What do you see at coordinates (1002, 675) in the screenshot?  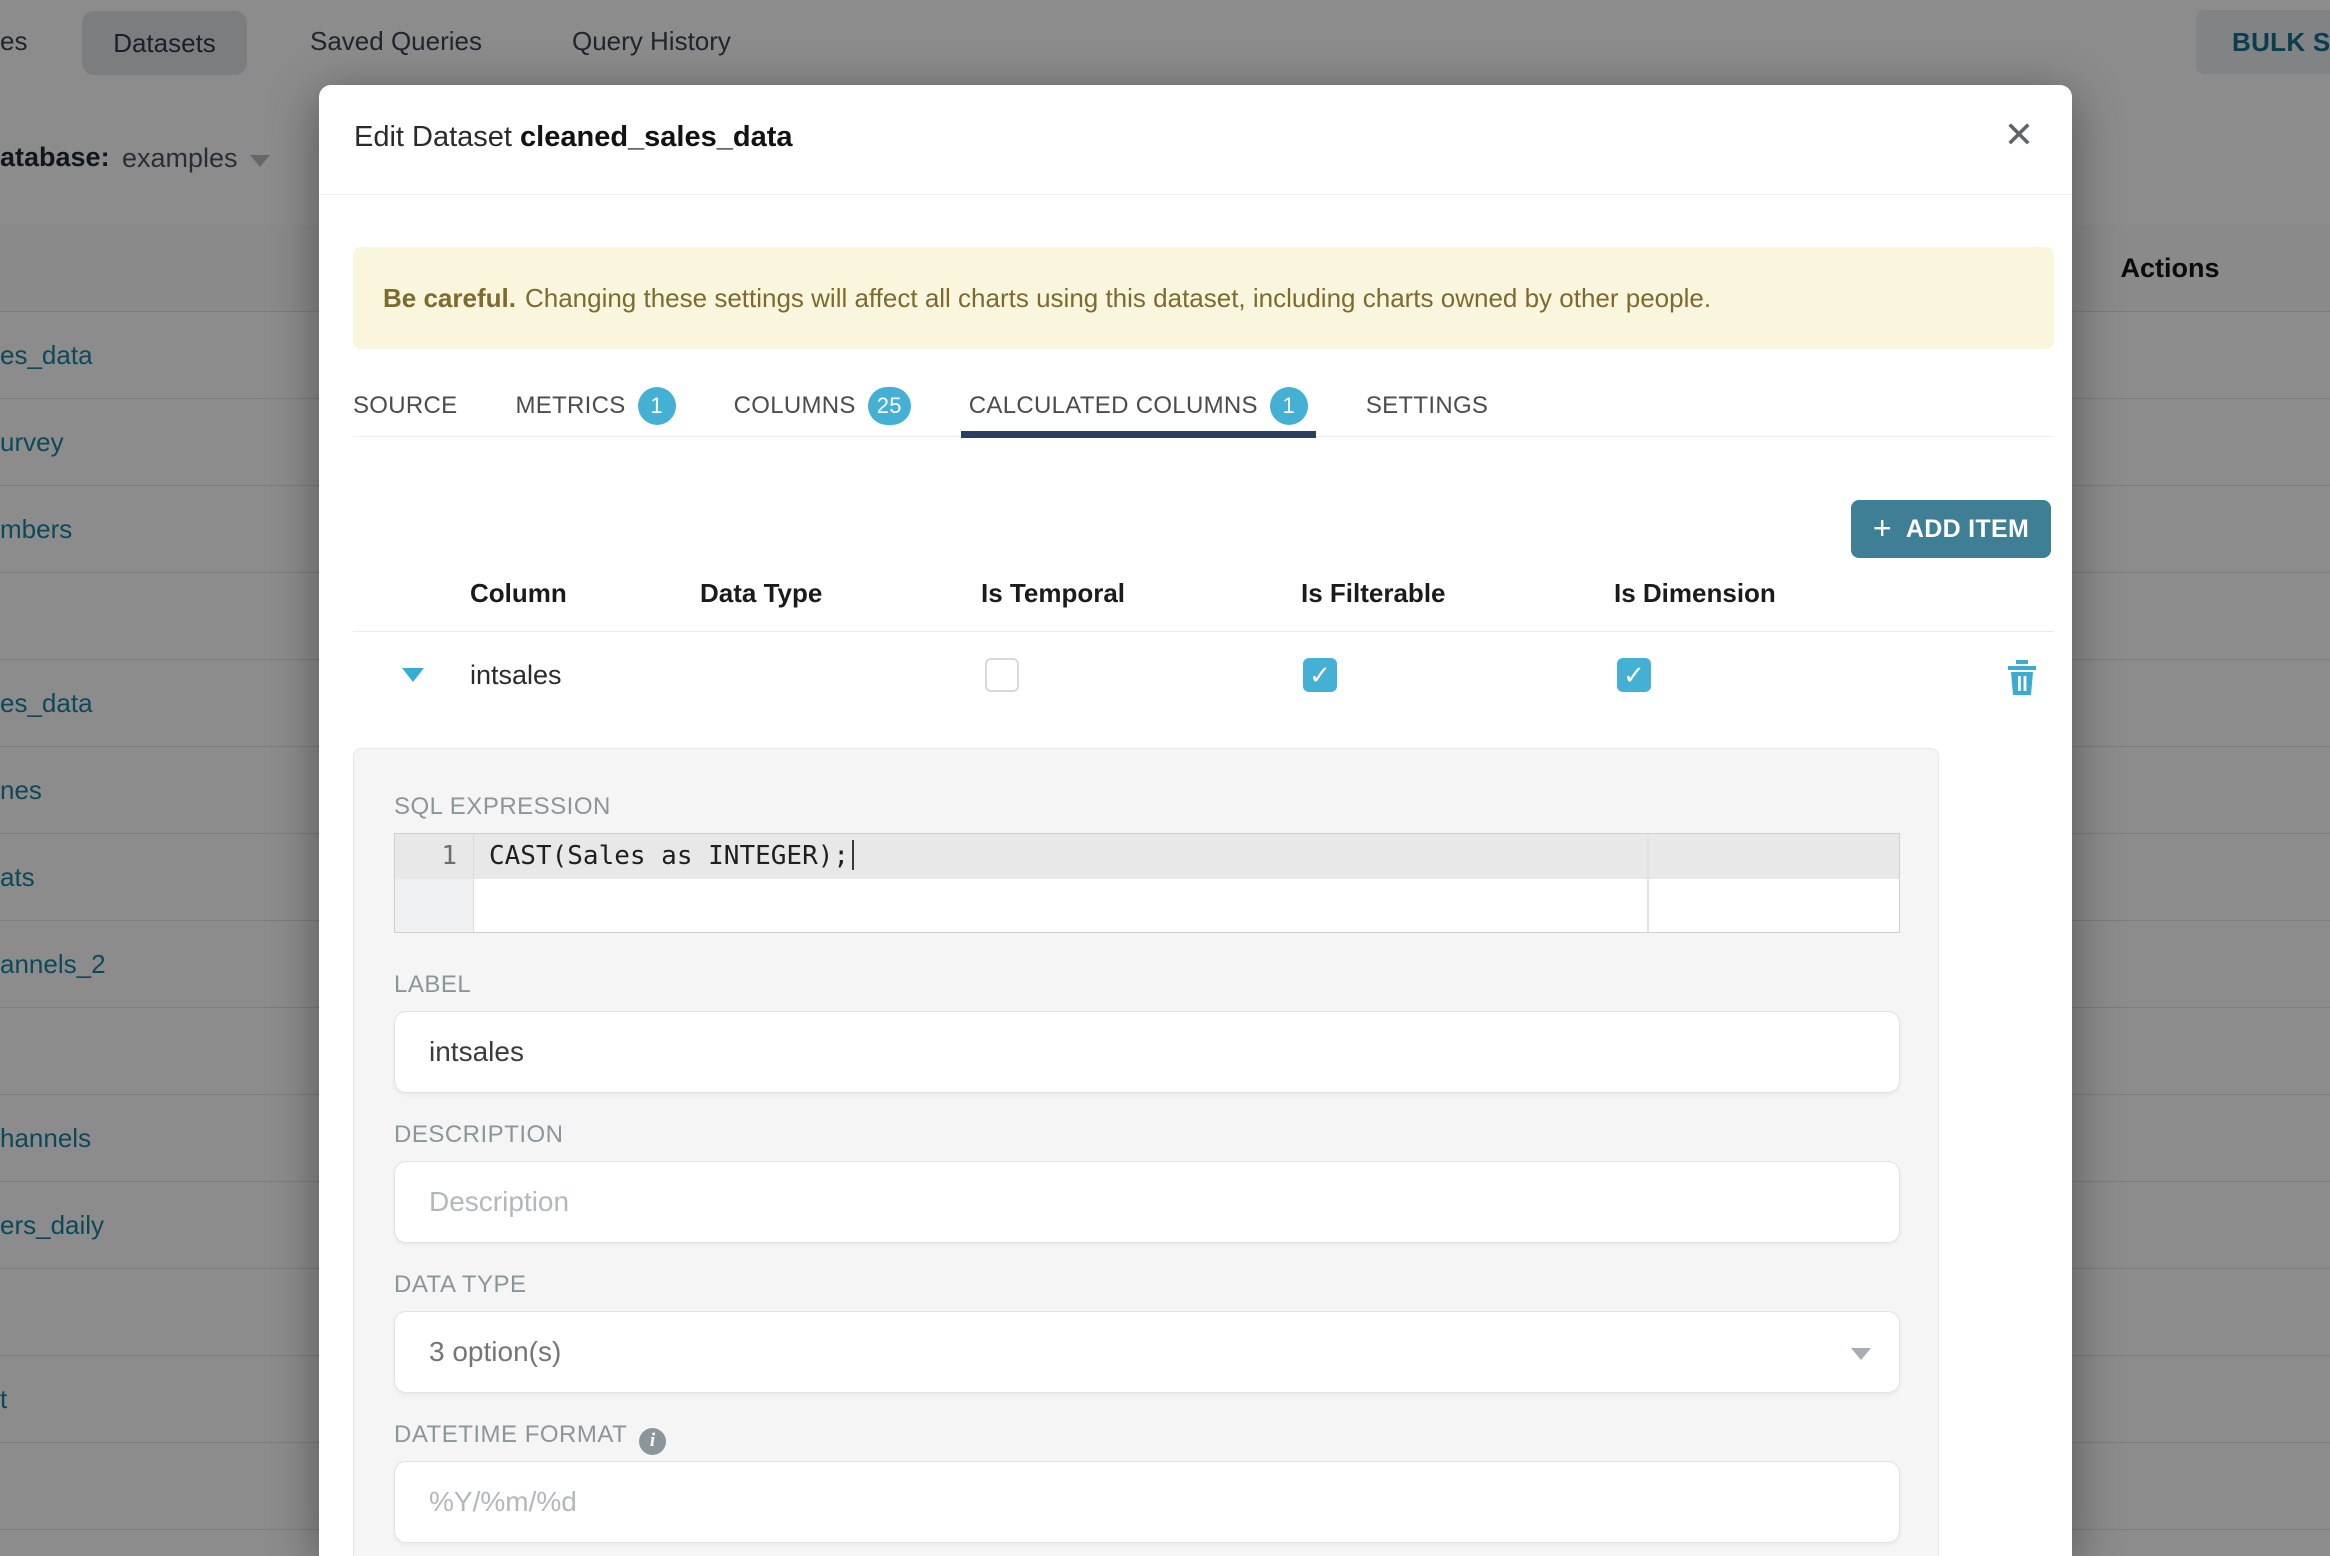 I see `is-temporal-checkbox` at bounding box center [1002, 675].